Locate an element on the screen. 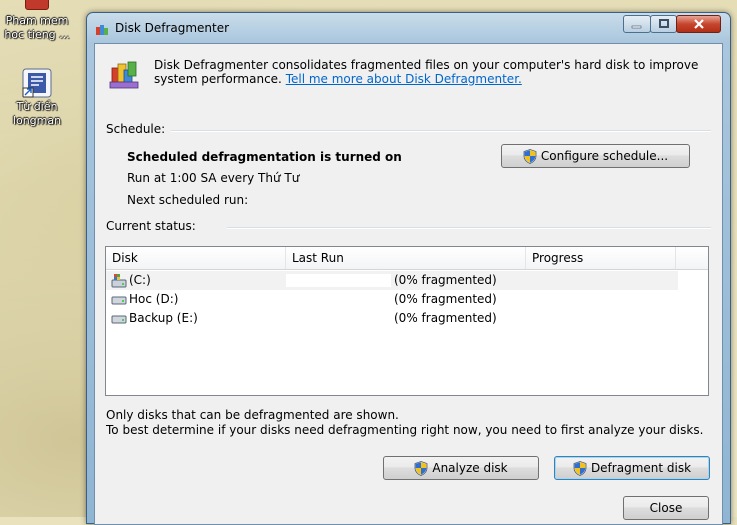  analyze-disk-label: Analyze disk is located at coordinates (470, 468).